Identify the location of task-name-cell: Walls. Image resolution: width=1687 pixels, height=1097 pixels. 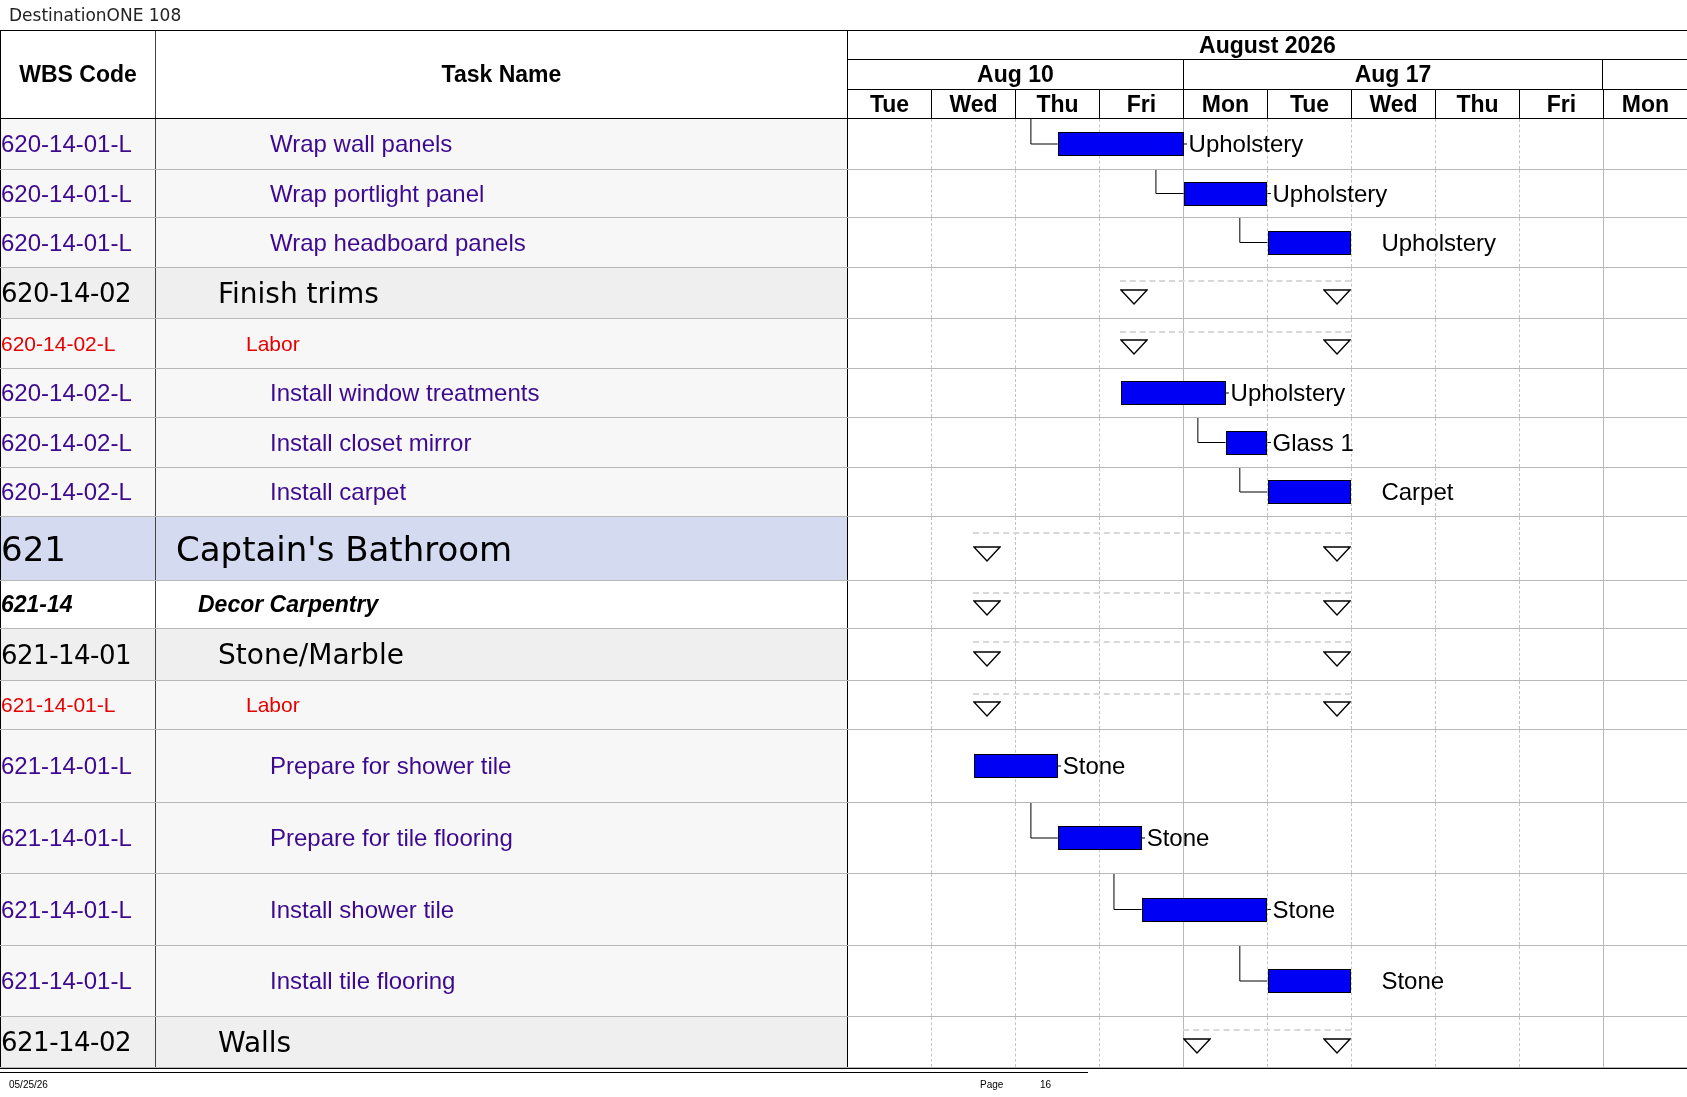
(502, 1042).